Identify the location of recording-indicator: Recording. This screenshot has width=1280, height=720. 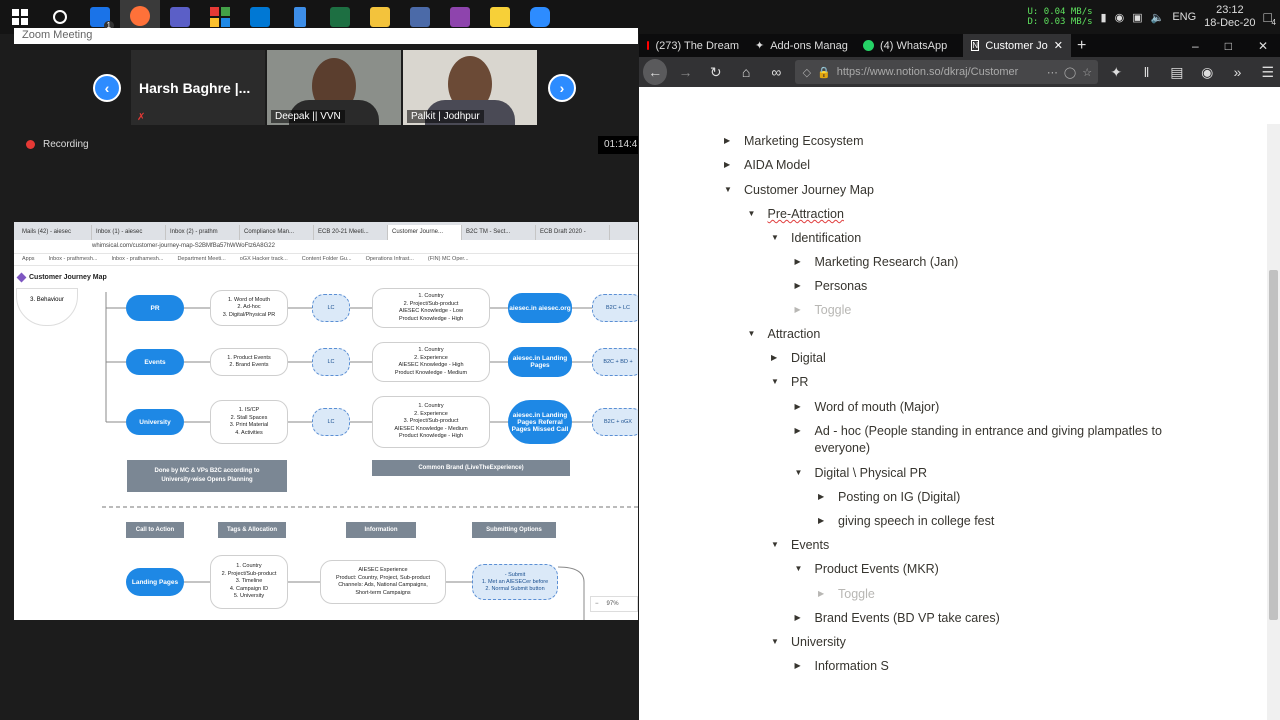
(57, 144).